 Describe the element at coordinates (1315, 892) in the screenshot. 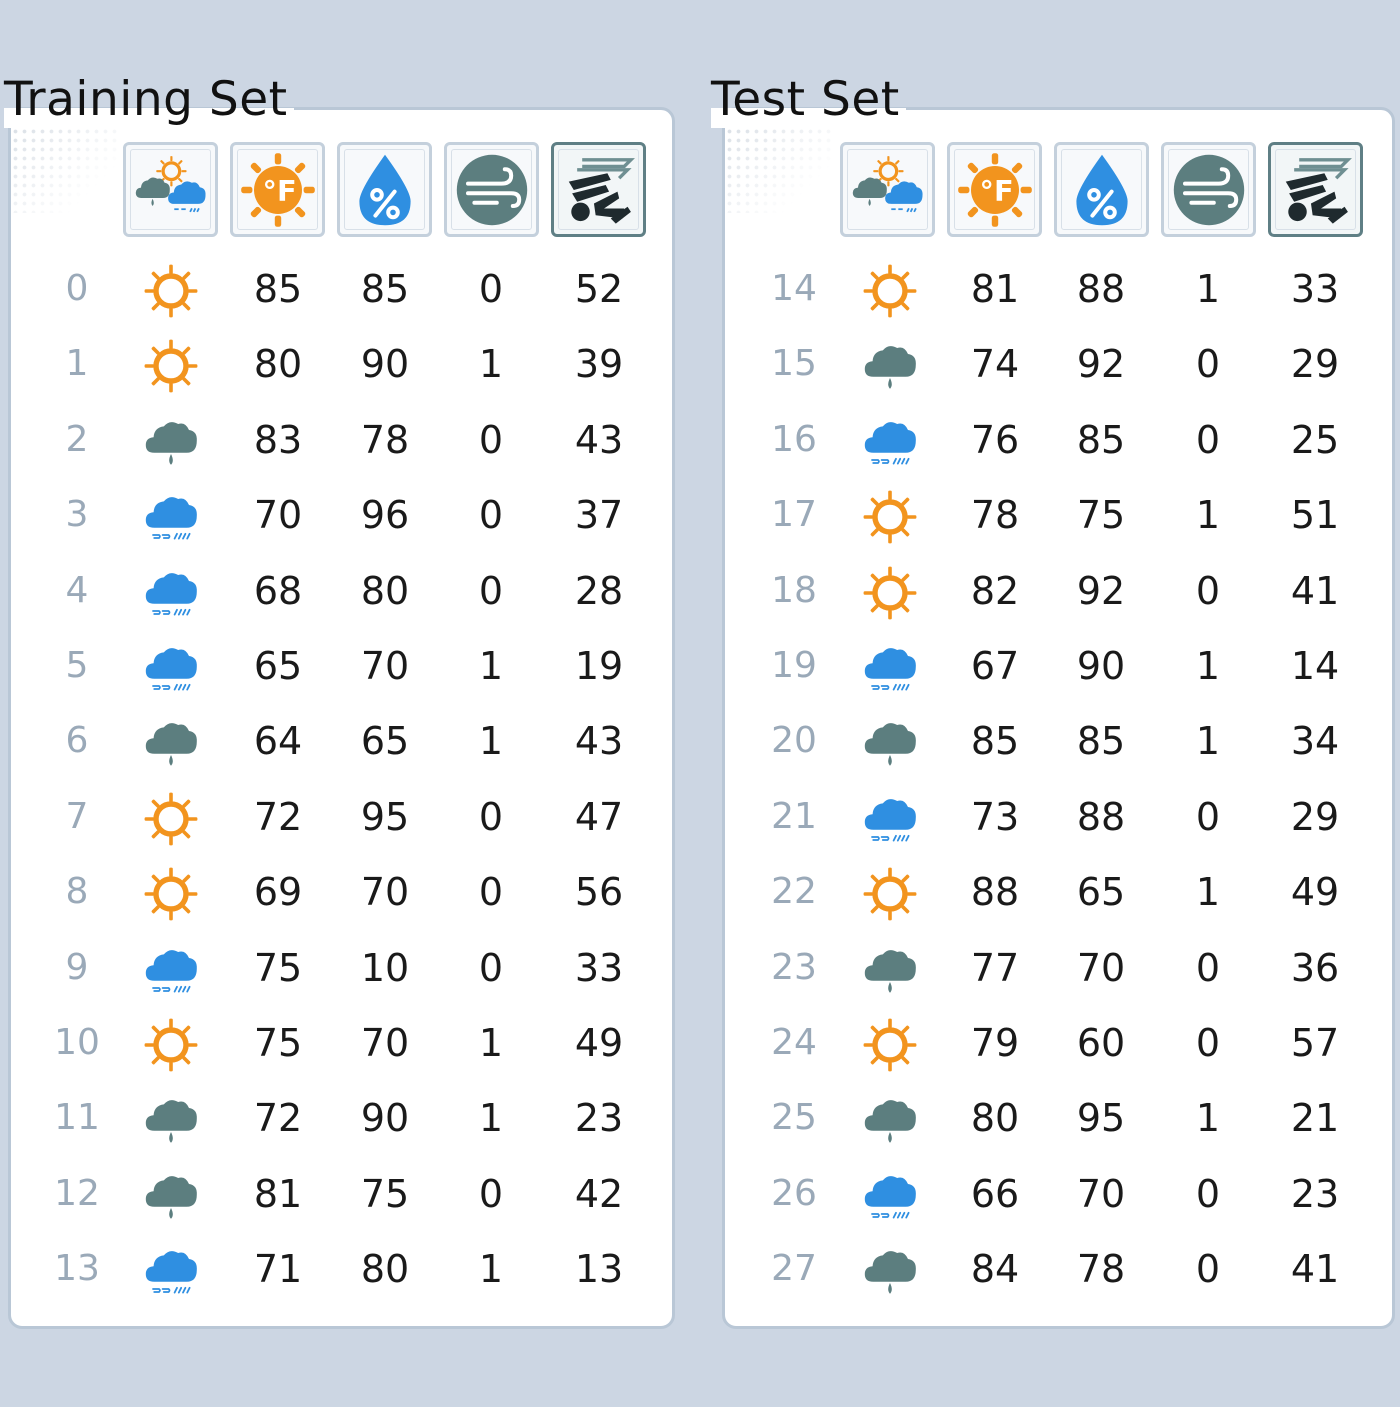

I see `cell-target: 49` at that location.